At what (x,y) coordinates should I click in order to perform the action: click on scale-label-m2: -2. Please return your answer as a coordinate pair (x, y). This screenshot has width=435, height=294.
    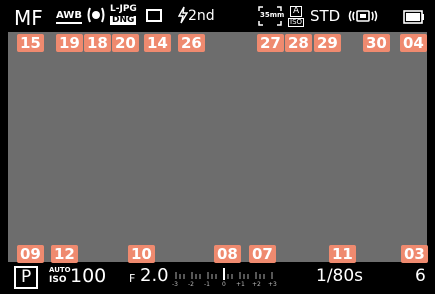
    Looking at the image, I should click on (191, 284).